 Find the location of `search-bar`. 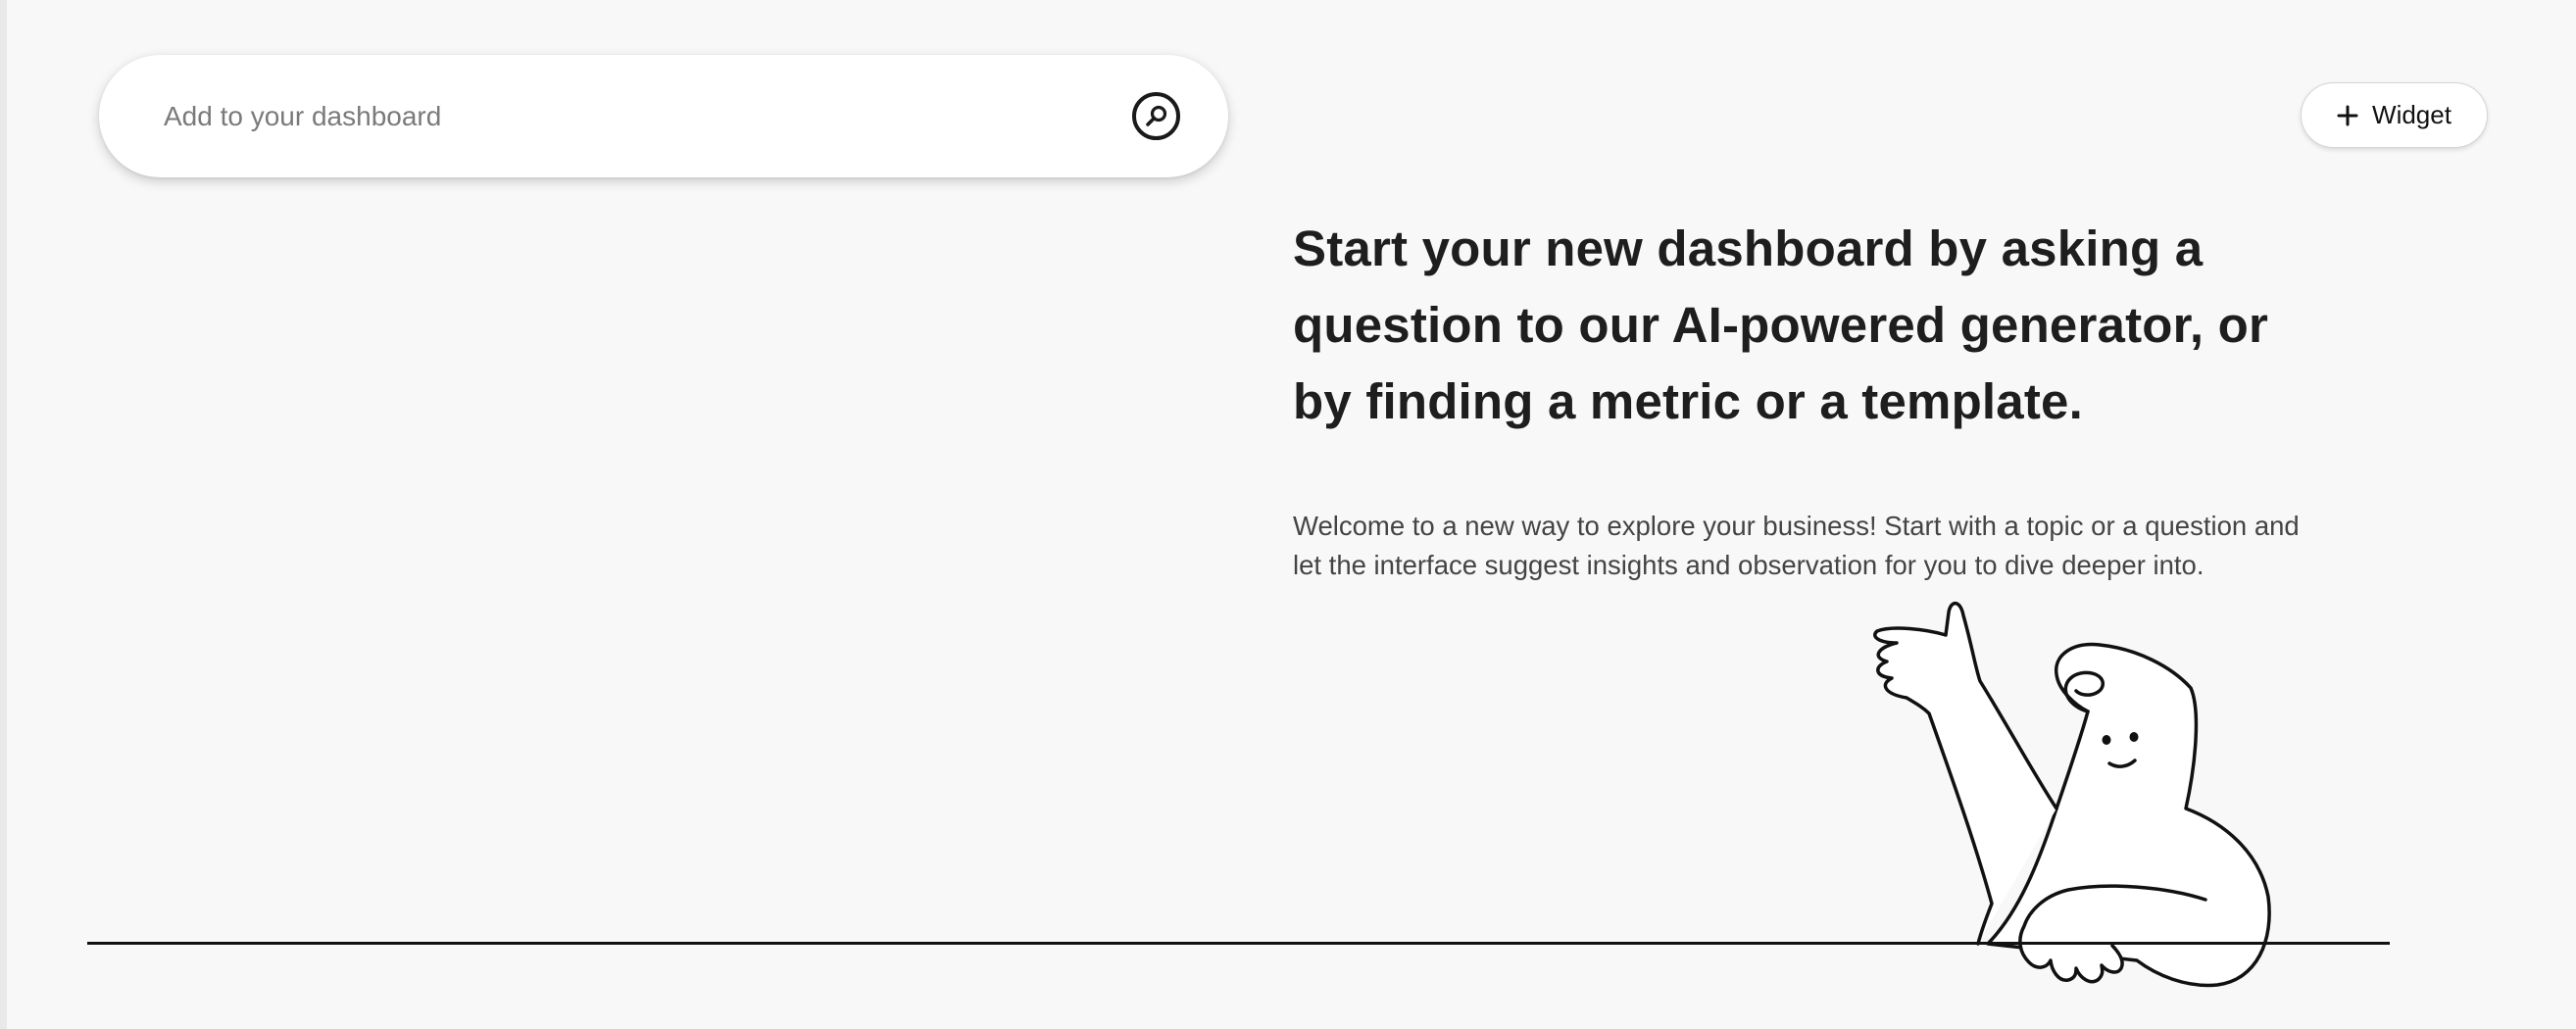

search-bar is located at coordinates (663, 116).